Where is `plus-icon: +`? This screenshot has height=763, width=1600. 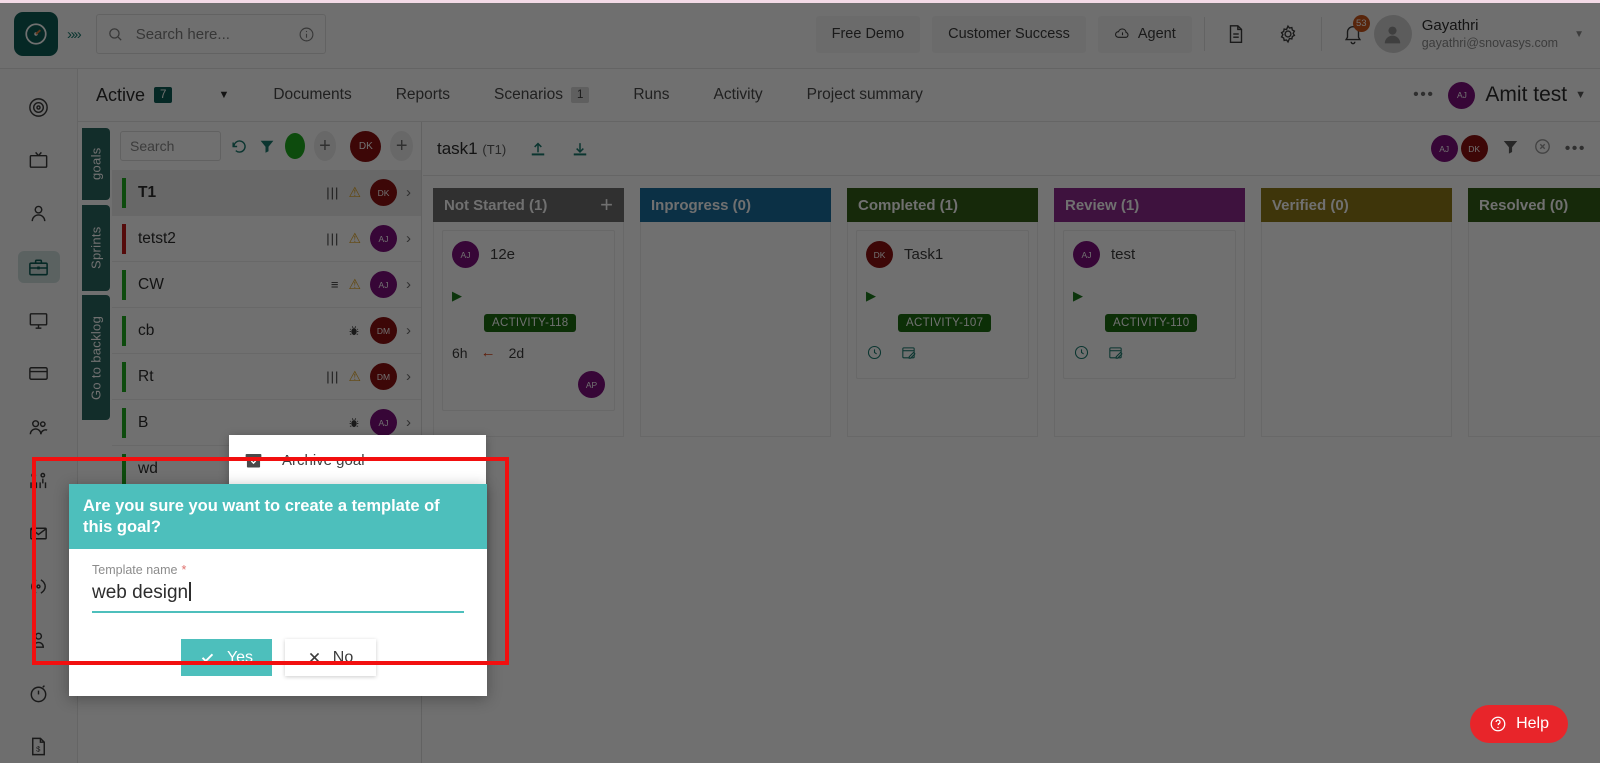 plus-icon: + is located at coordinates (606, 205).